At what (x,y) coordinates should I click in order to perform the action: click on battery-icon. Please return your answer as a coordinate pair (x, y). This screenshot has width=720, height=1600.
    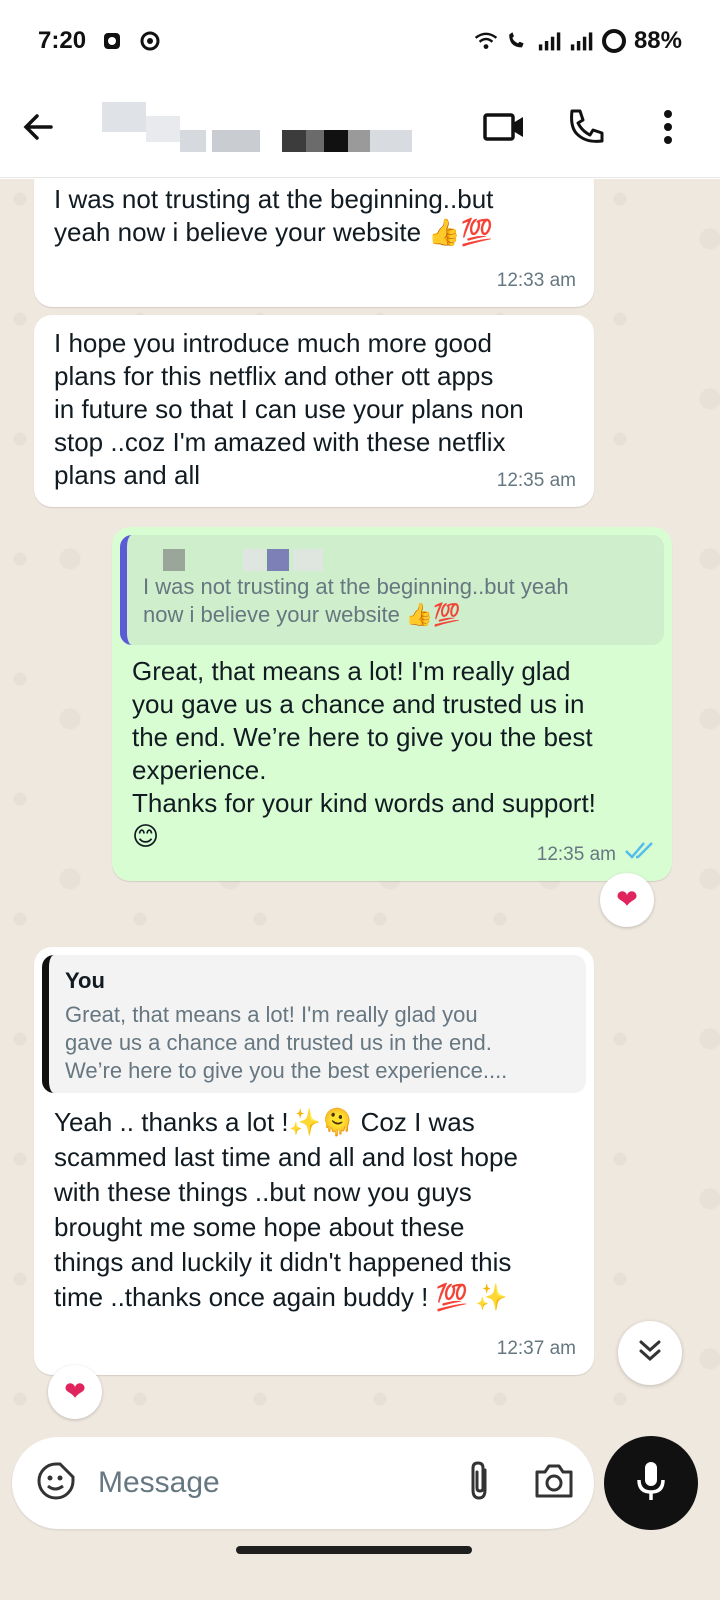
    Looking at the image, I should click on (613, 41).